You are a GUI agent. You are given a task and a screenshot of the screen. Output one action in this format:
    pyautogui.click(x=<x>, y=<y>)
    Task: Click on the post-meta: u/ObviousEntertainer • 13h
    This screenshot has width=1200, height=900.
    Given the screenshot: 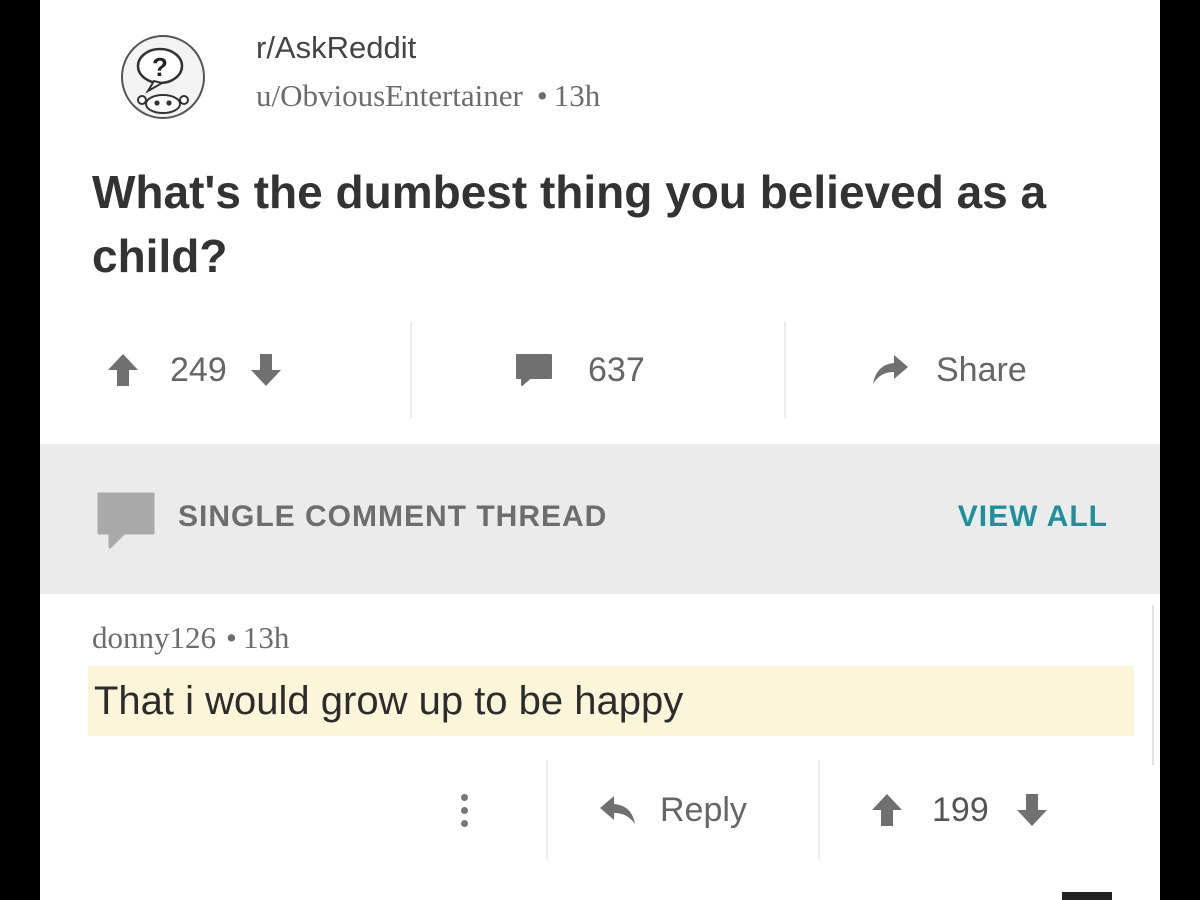 What is the action you would take?
    pyautogui.click(x=428, y=96)
    